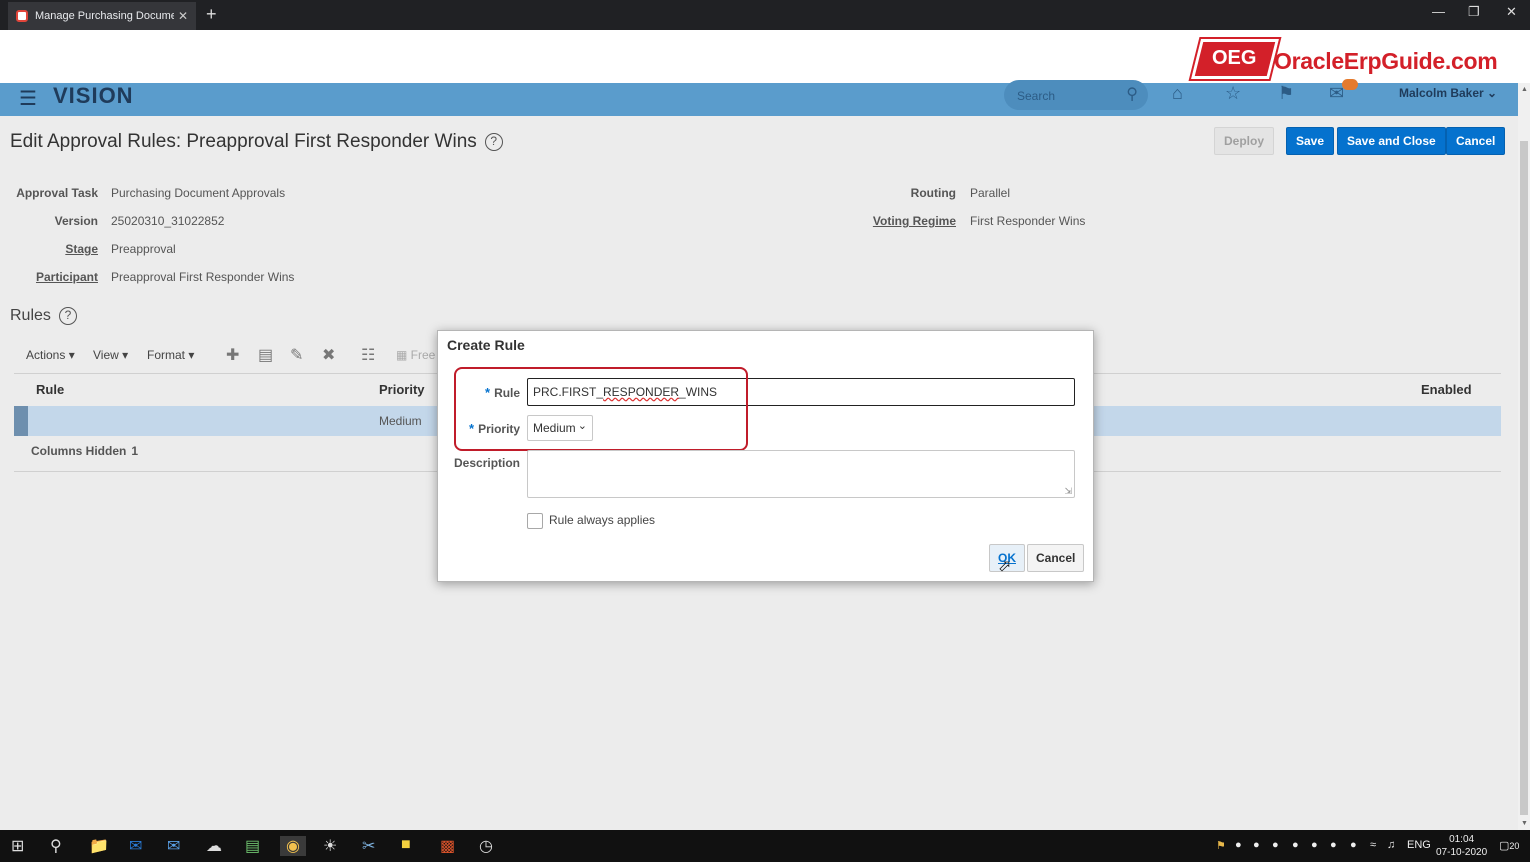  What do you see at coordinates (1448, 93) in the screenshot?
I see `user-menu: Malcolm Baker ⌄` at bounding box center [1448, 93].